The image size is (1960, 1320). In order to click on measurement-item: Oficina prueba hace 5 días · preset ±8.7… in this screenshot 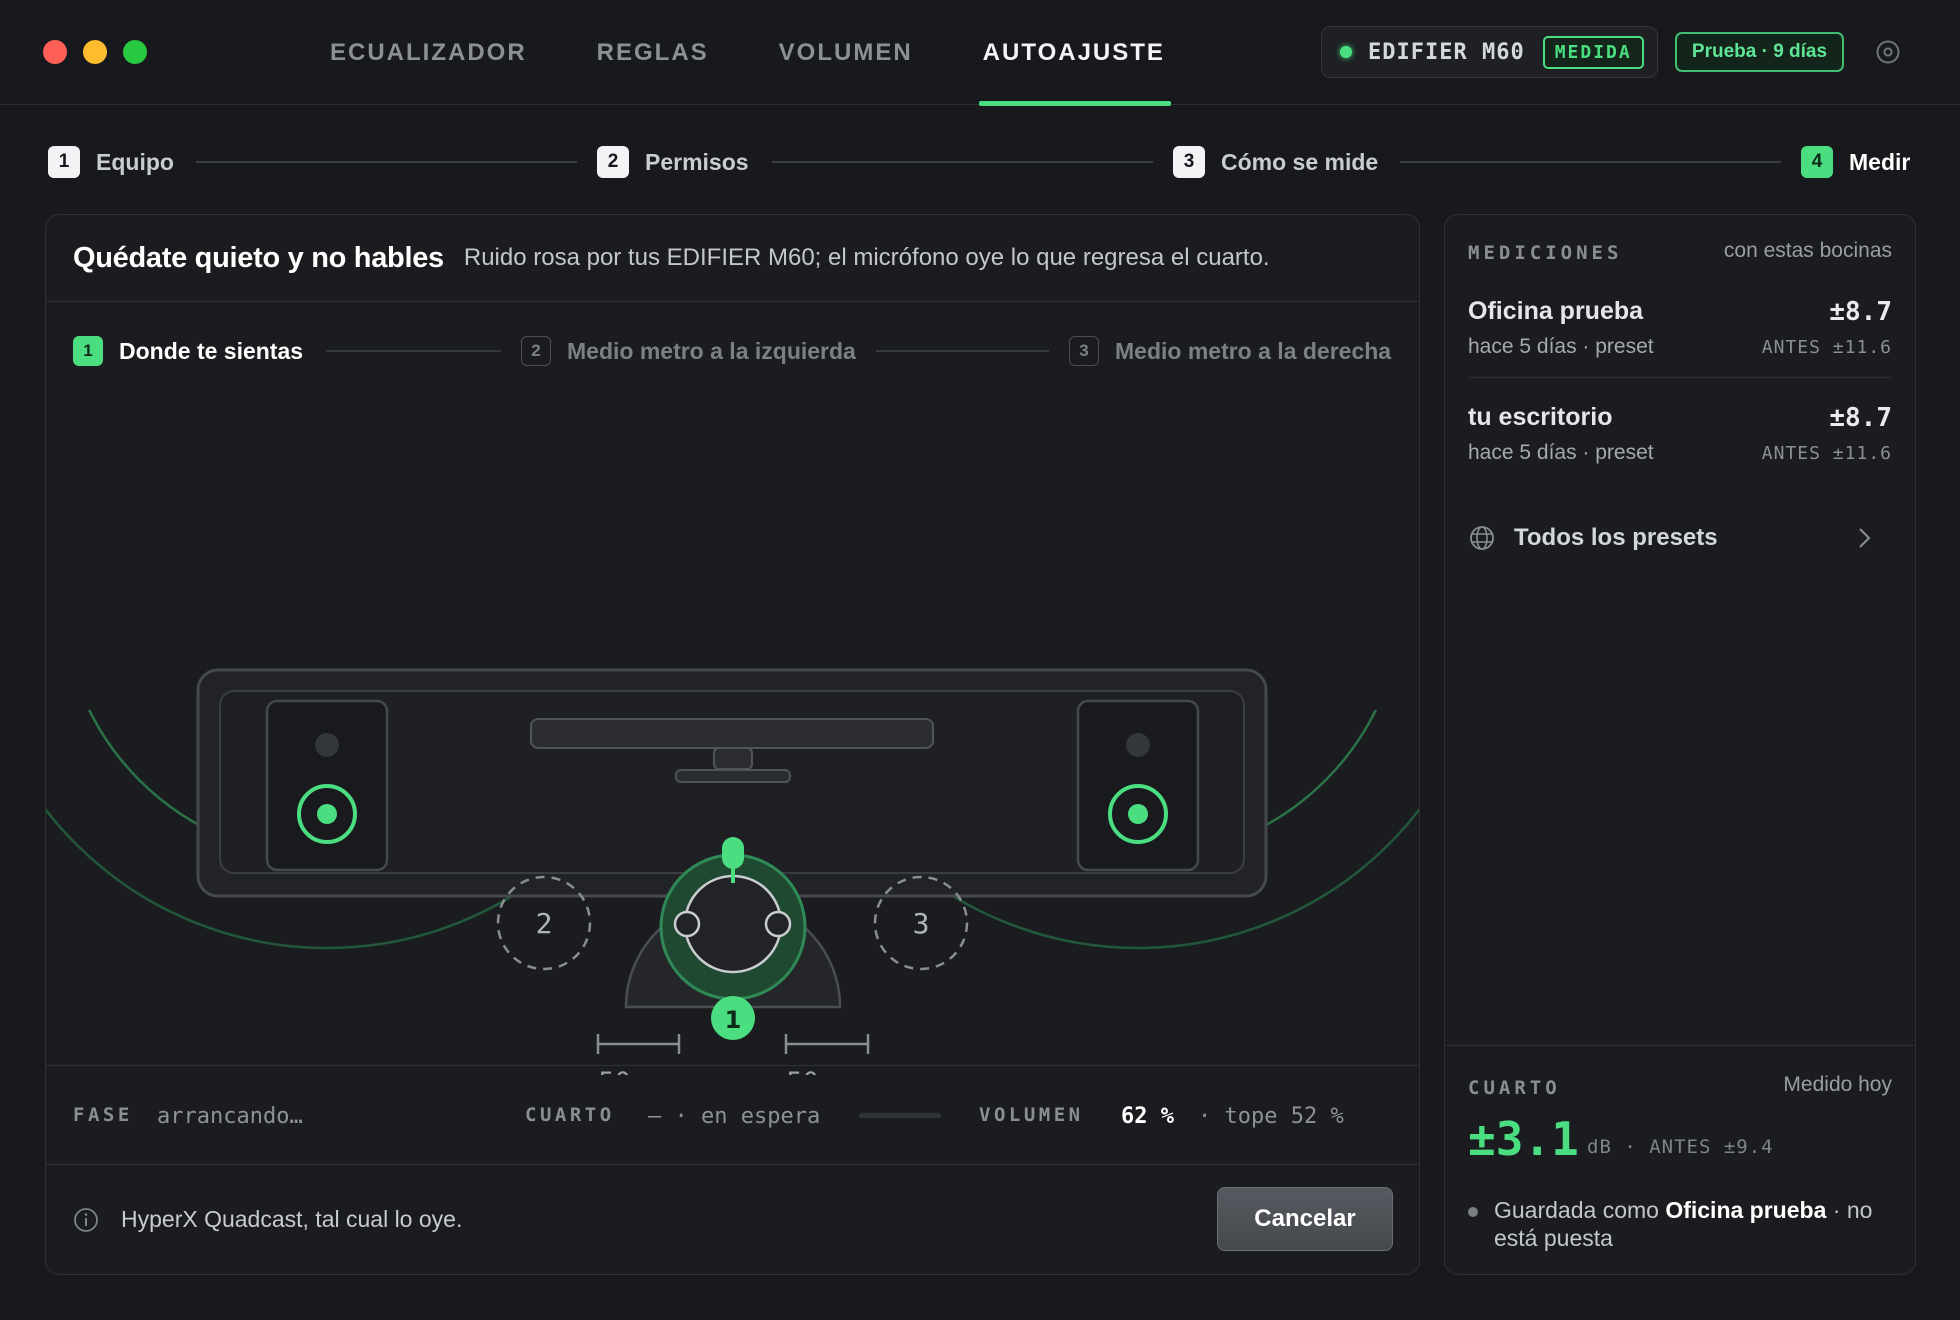, I will do `click(1680, 342)`.